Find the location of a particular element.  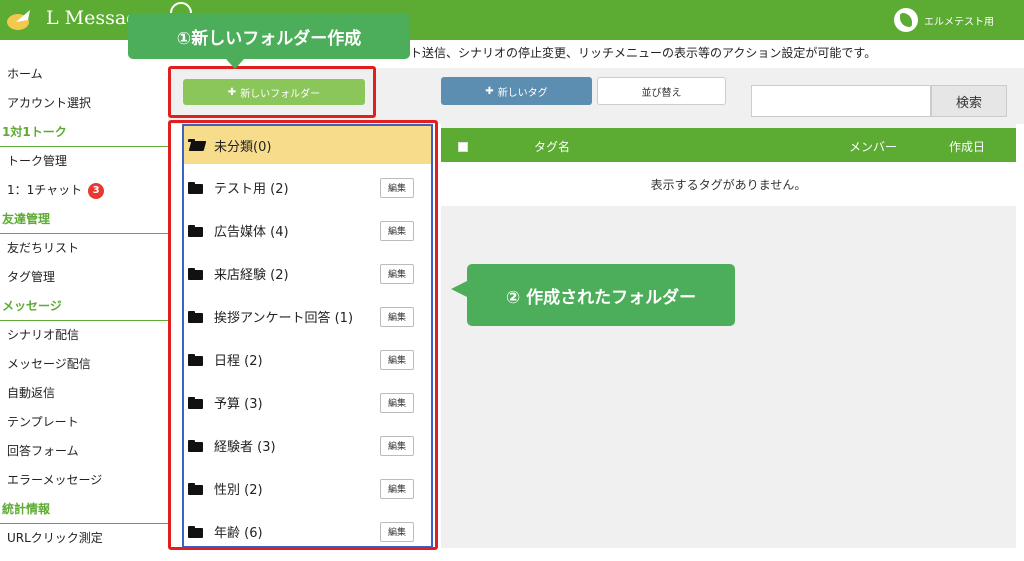

sidebar-item: URLクリック測定 is located at coordinates (84, 538).